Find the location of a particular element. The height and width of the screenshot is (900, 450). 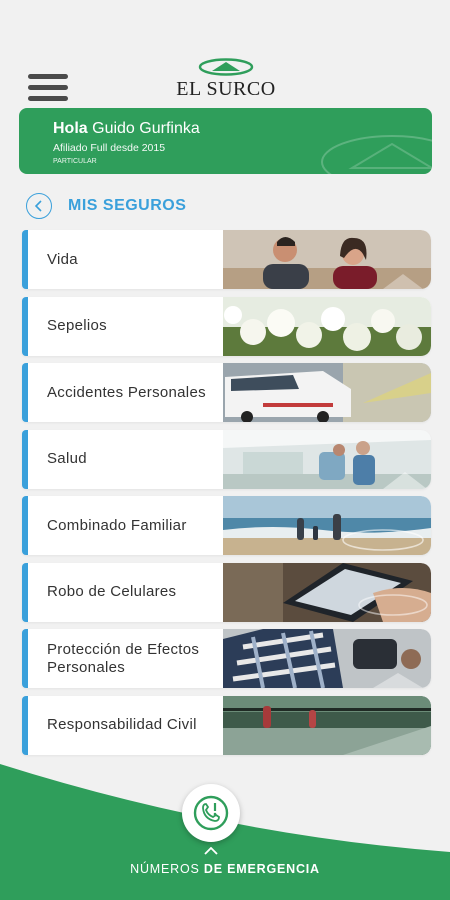

emergency-numbers-label: NÚMEROS DE EMERGENCIA is located at coordinates (225, 869).